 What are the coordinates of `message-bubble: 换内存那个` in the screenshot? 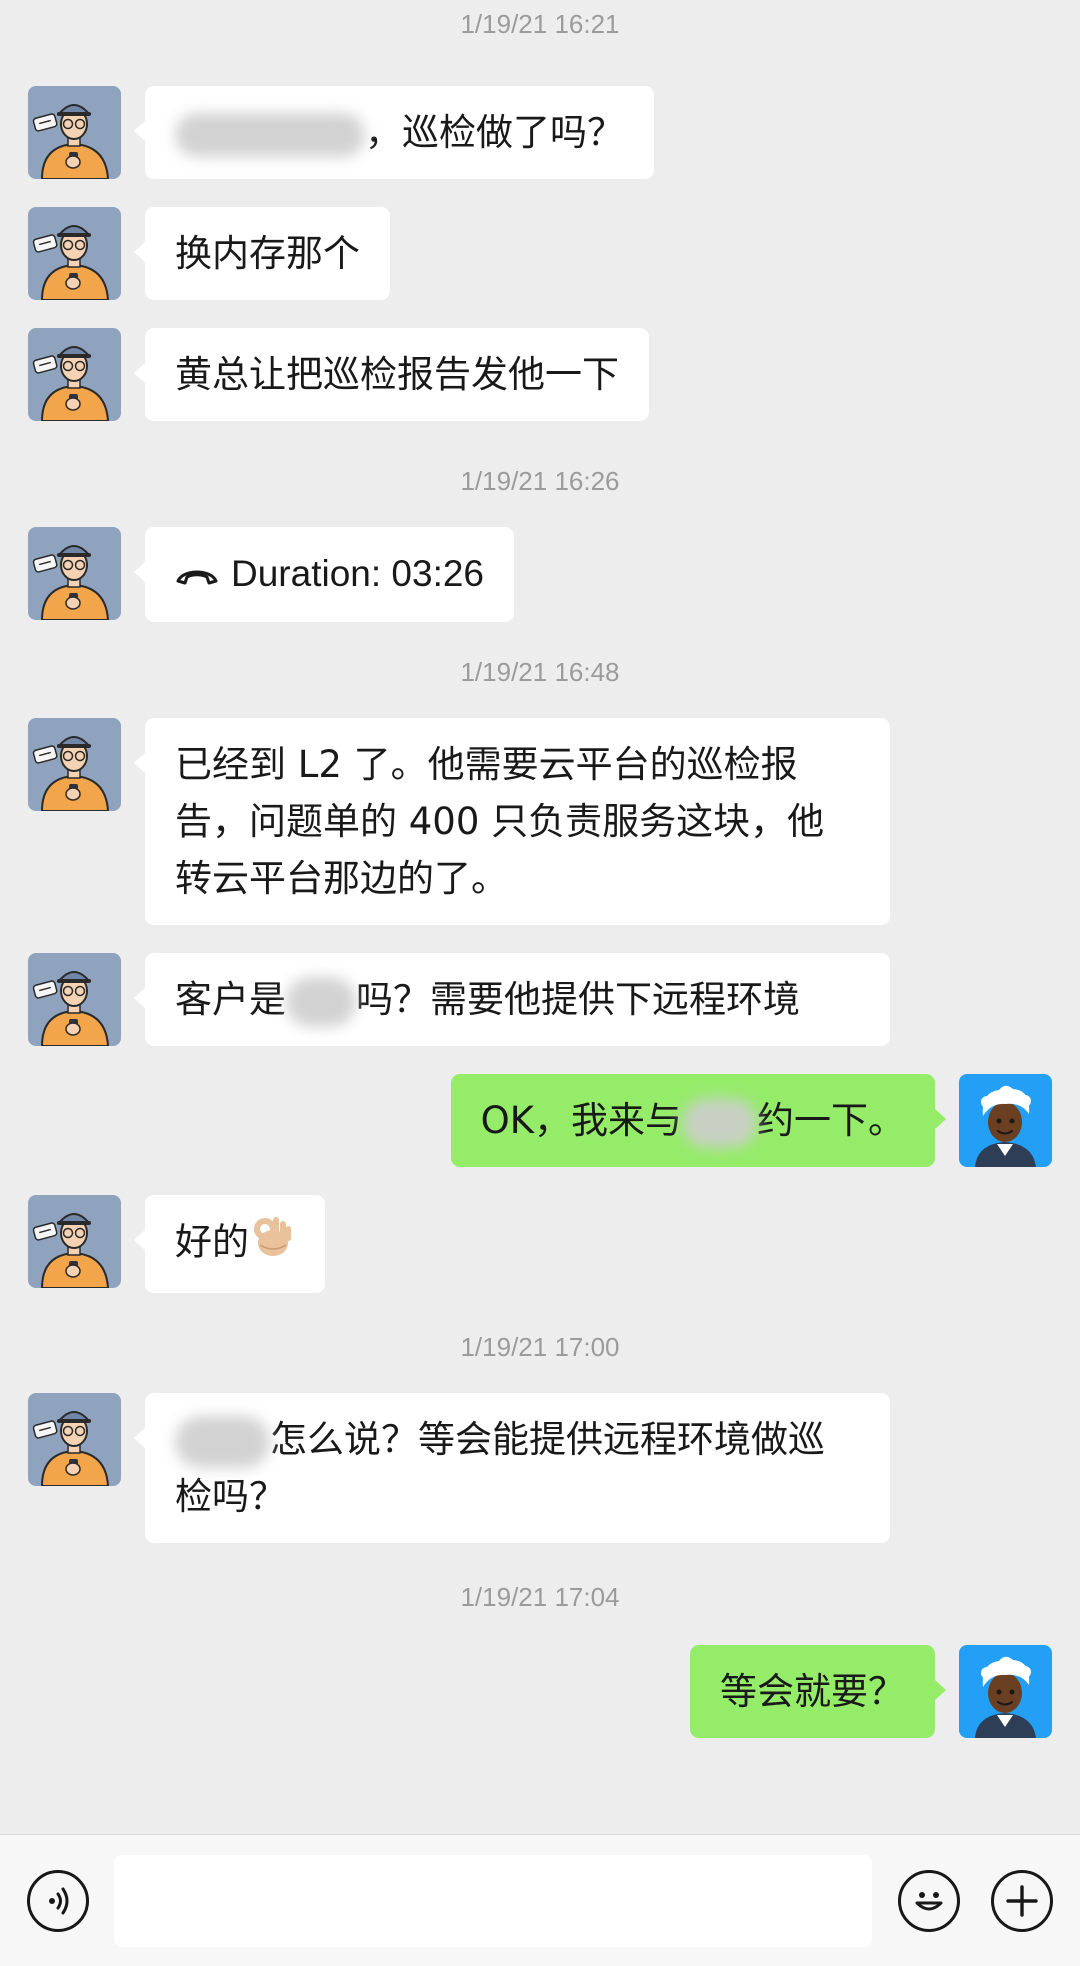 It's located at (262, 253).